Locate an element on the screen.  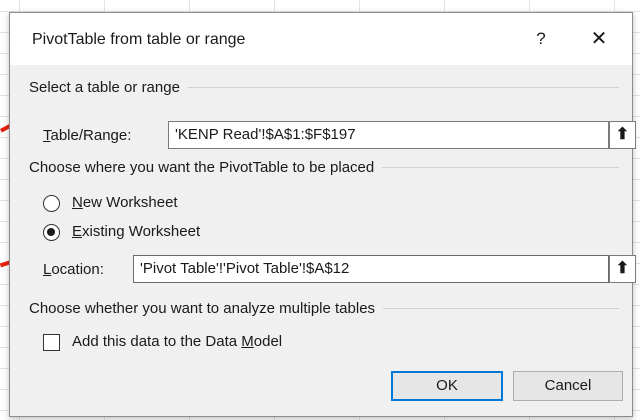
existing-worksheet-label: Existing Worksheet is located at coordinates (136, 231).